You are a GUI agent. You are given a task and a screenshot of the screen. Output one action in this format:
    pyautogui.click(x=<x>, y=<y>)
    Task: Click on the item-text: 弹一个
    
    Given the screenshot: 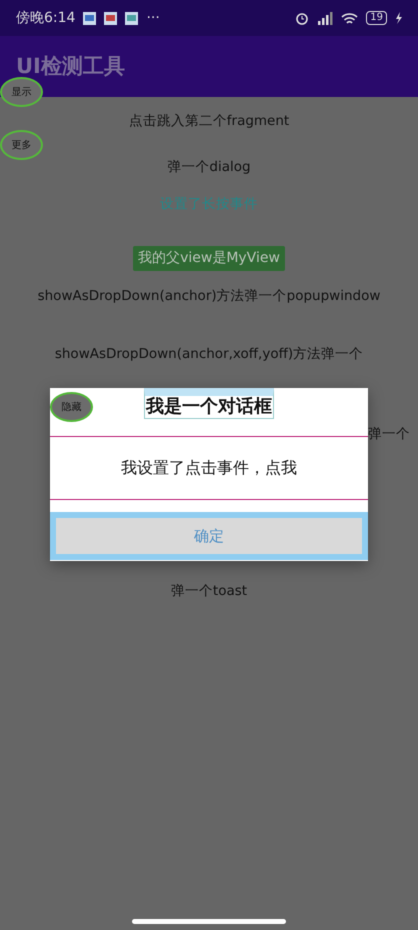 What is the action you would take?
    pyautogui.click(x=389, y=434)
    